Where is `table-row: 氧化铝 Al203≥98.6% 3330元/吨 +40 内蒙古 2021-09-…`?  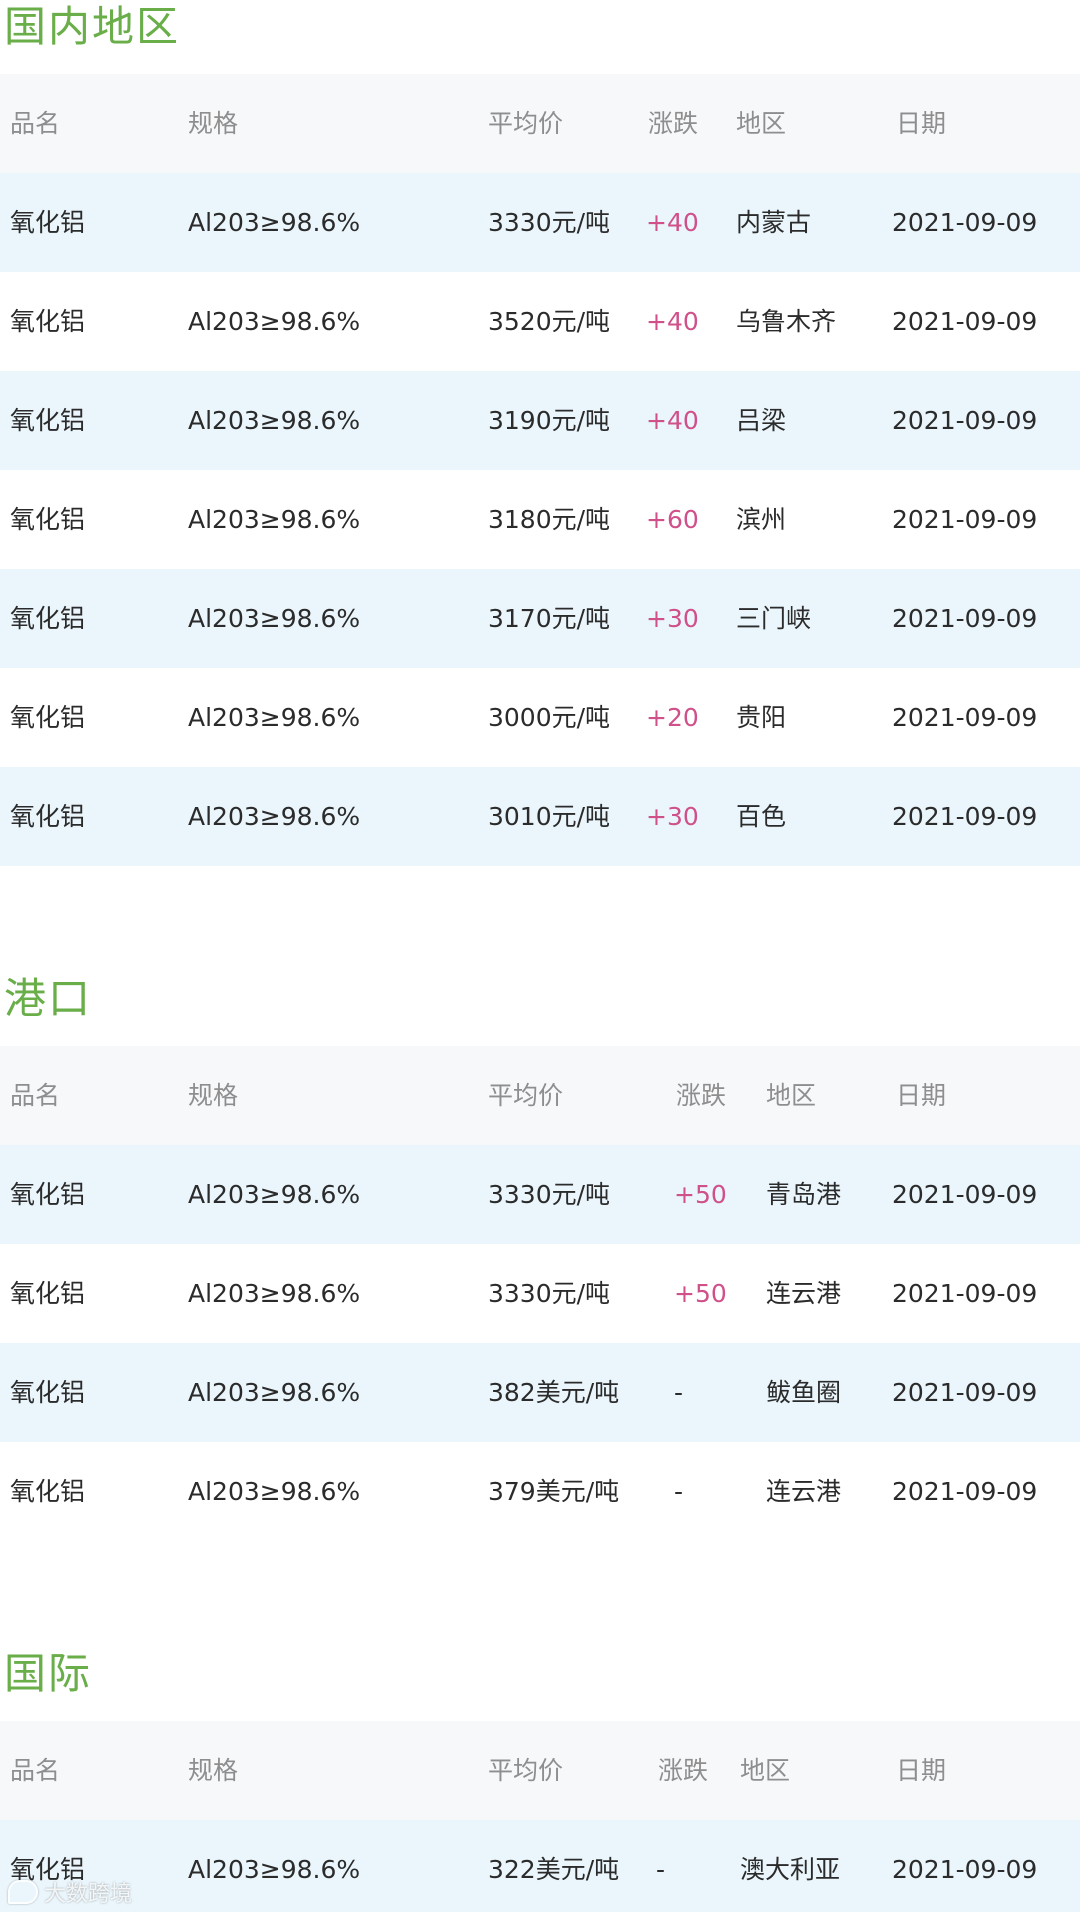 table-row: 氧化铝 Al203≥98.6% 3330元/吨 +40 内蒙古 2021-09-… is located at coordinates (540, 222).